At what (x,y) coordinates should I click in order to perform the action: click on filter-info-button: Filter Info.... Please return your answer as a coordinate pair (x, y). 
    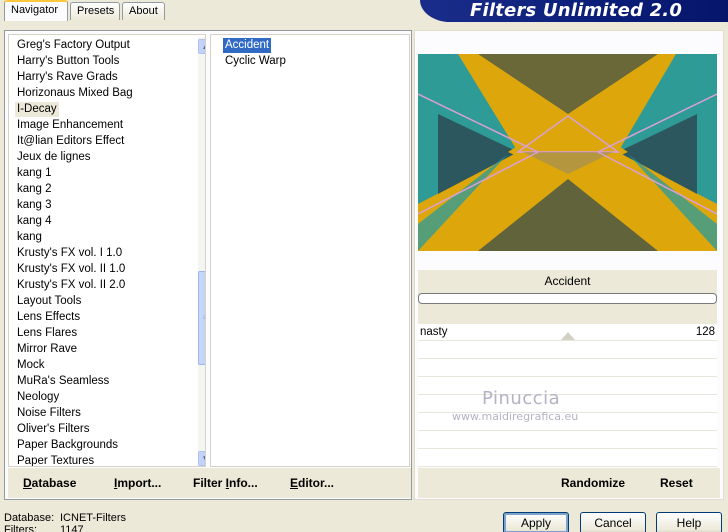
    Looking at the image, I should click on (225, 483).